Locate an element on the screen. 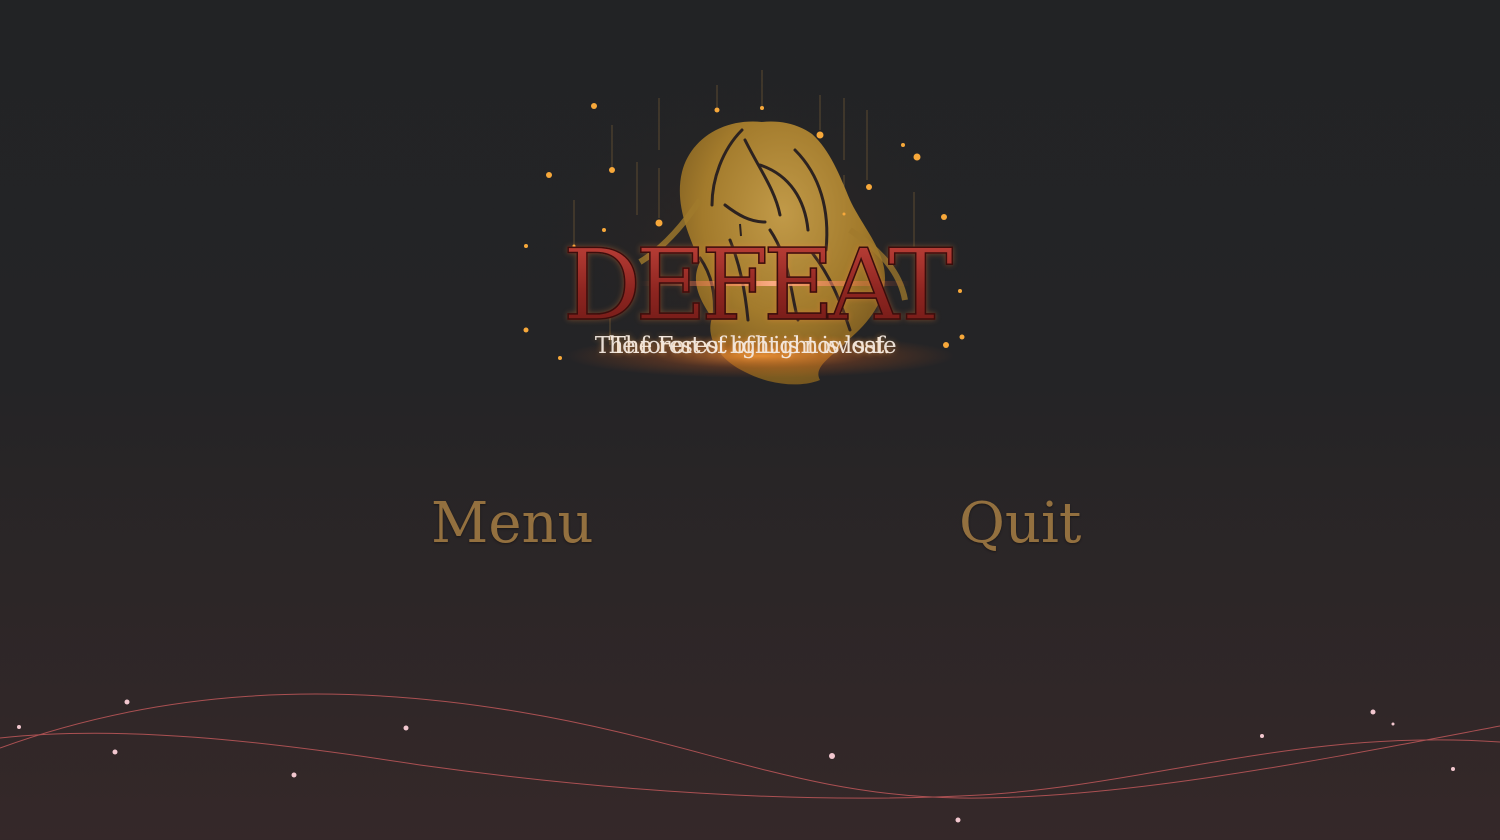 Image resolution: width=1500 pixels, height=840 pixels. quit-button: Quit is located at coordinates (1020, 524).